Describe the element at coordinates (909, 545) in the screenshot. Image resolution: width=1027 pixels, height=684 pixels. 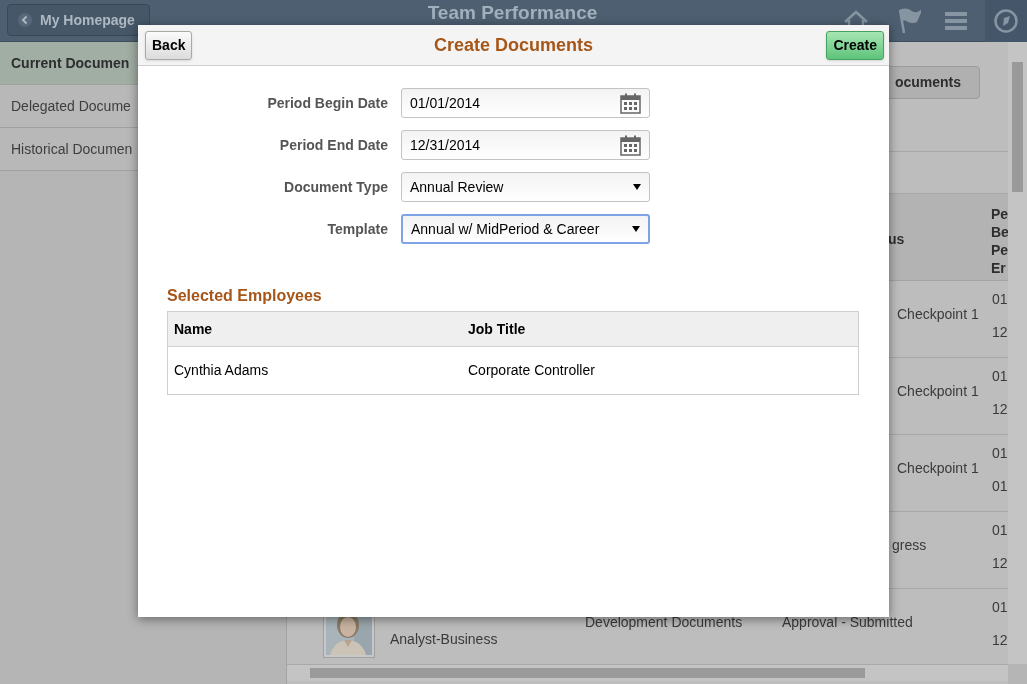
I see `table-cell-text: gress` at that location.